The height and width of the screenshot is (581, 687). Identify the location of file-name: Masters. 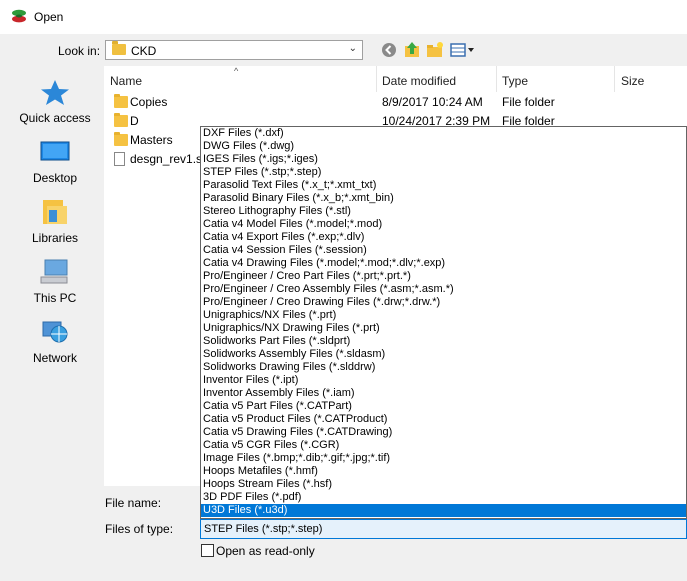
(151, 140).